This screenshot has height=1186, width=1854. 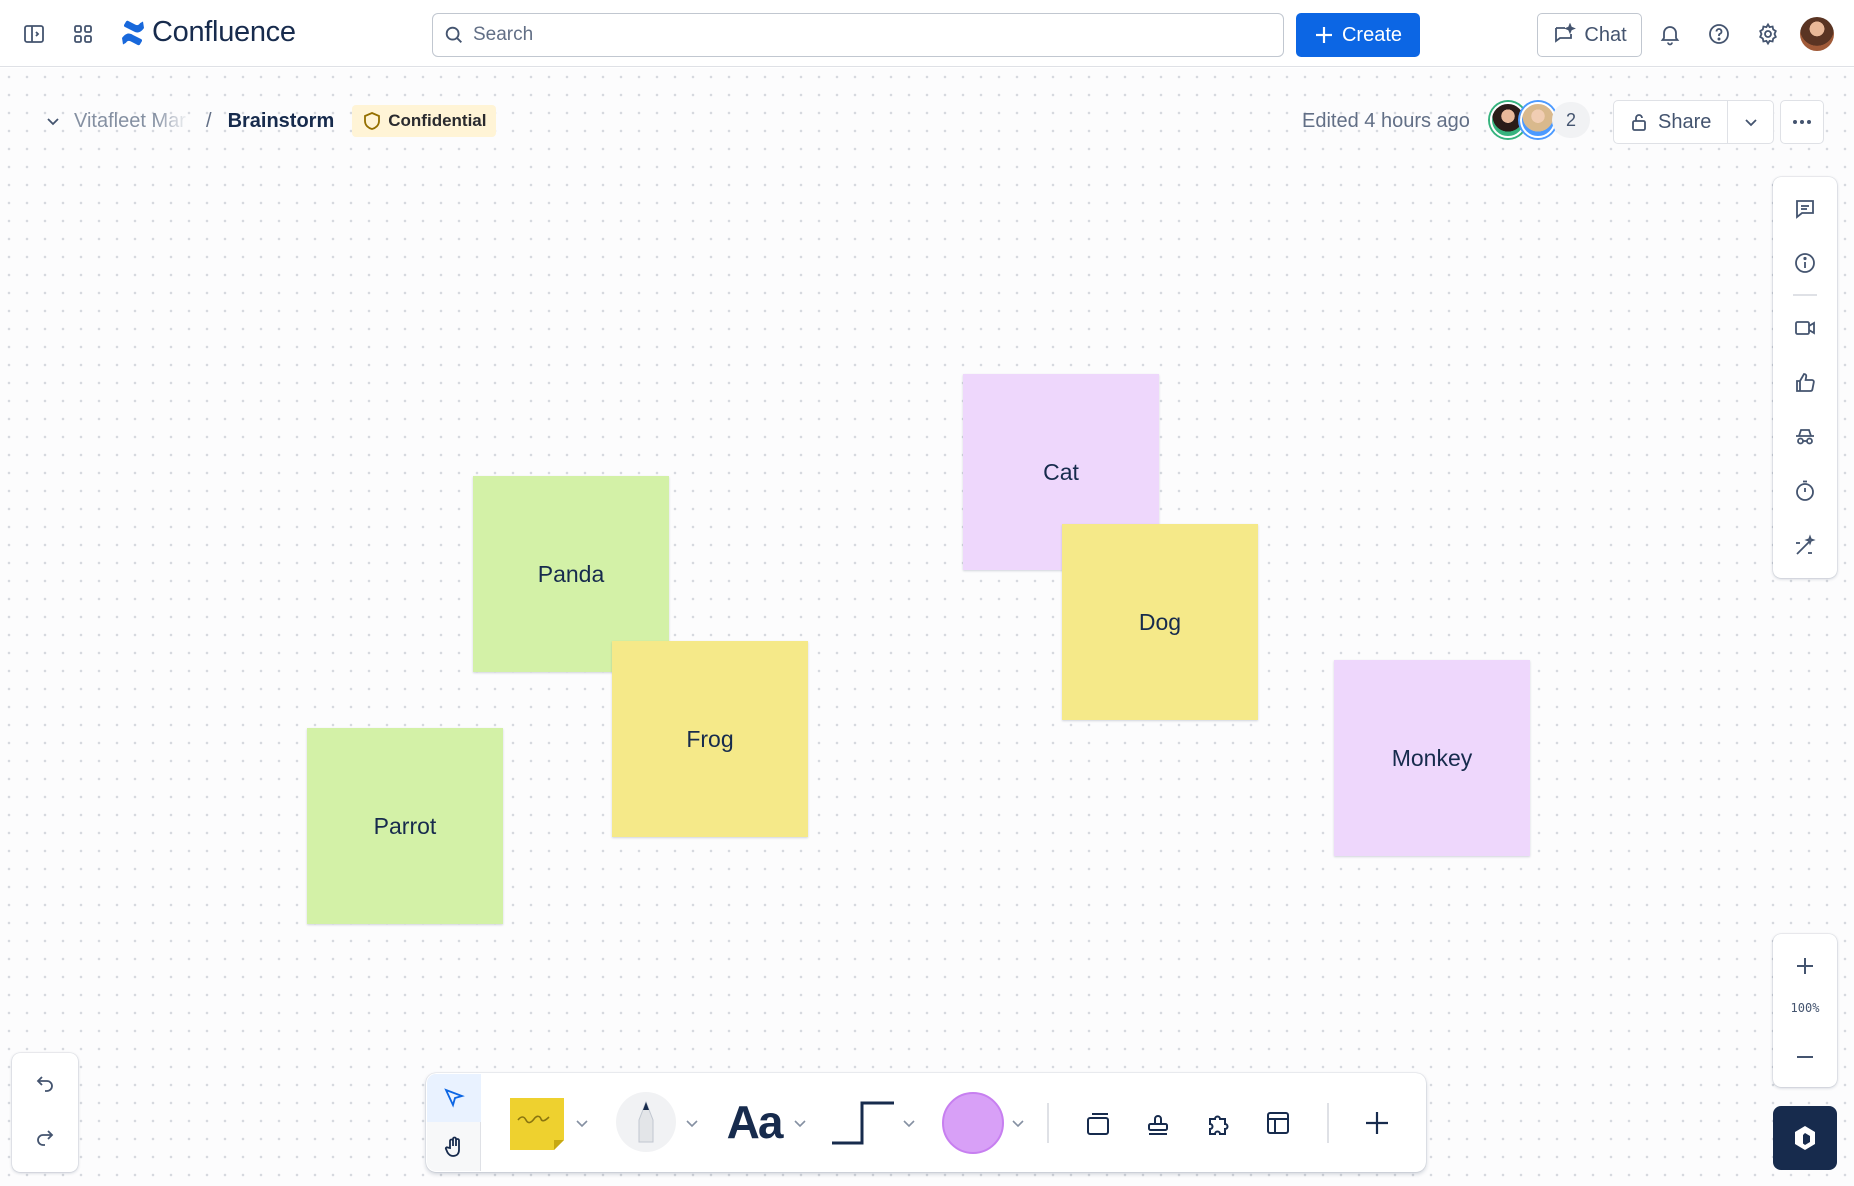 What do you see at coordinates (1098, 1123) in the screenshot?
I see `frame-icon` at bounding box center [1098, 1123].